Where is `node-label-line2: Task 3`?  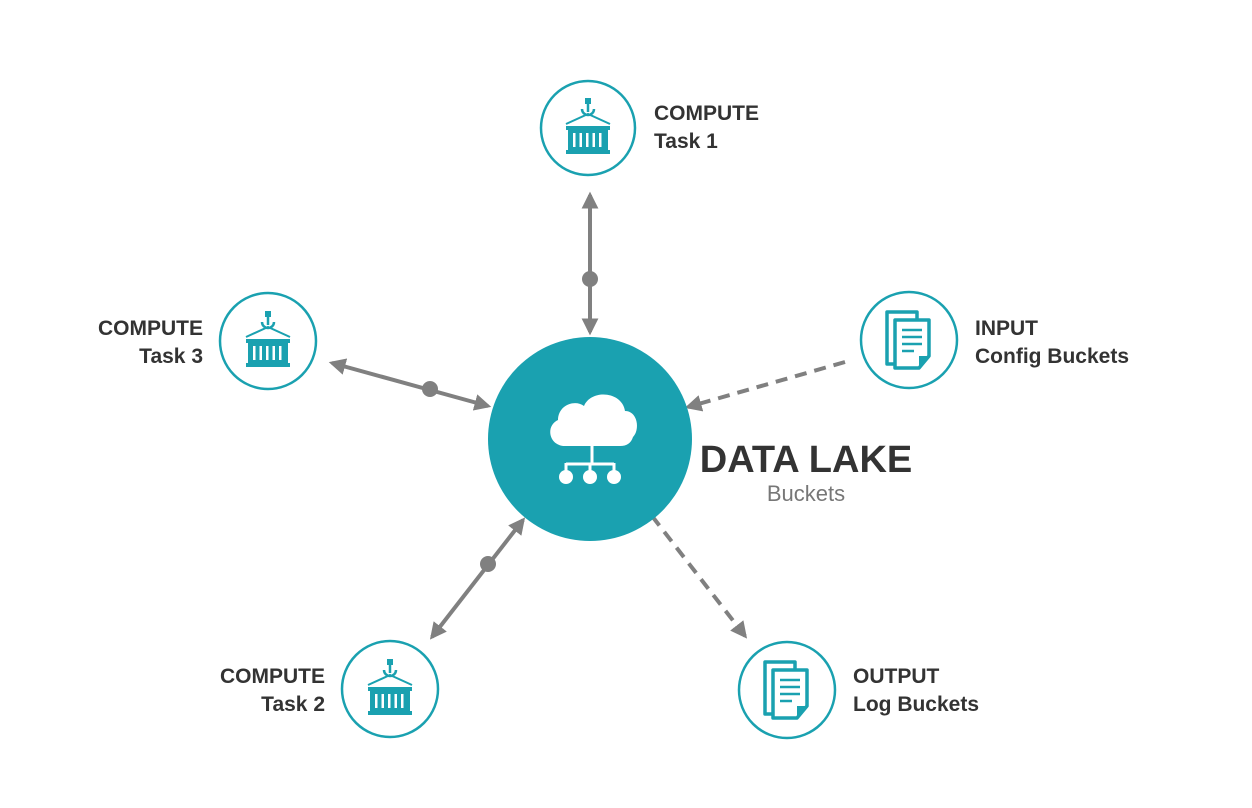
node-label-line2: Task 3 is located at coordinates (171, 356).